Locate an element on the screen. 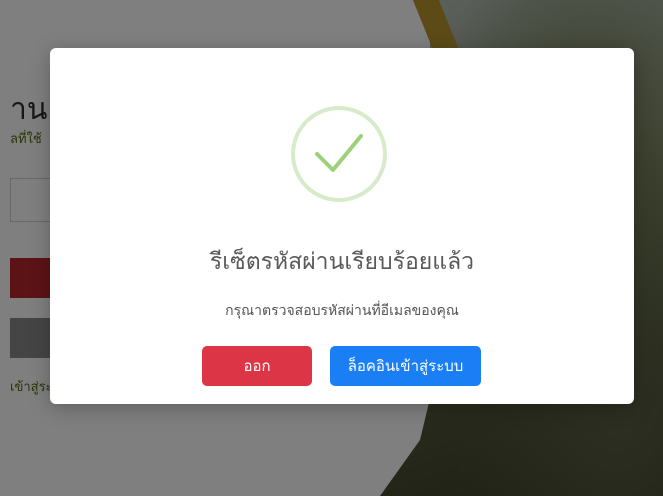 The width and height of the screenshot is (663, 496). exit-button: ออก is located at coordinates (257, 366).